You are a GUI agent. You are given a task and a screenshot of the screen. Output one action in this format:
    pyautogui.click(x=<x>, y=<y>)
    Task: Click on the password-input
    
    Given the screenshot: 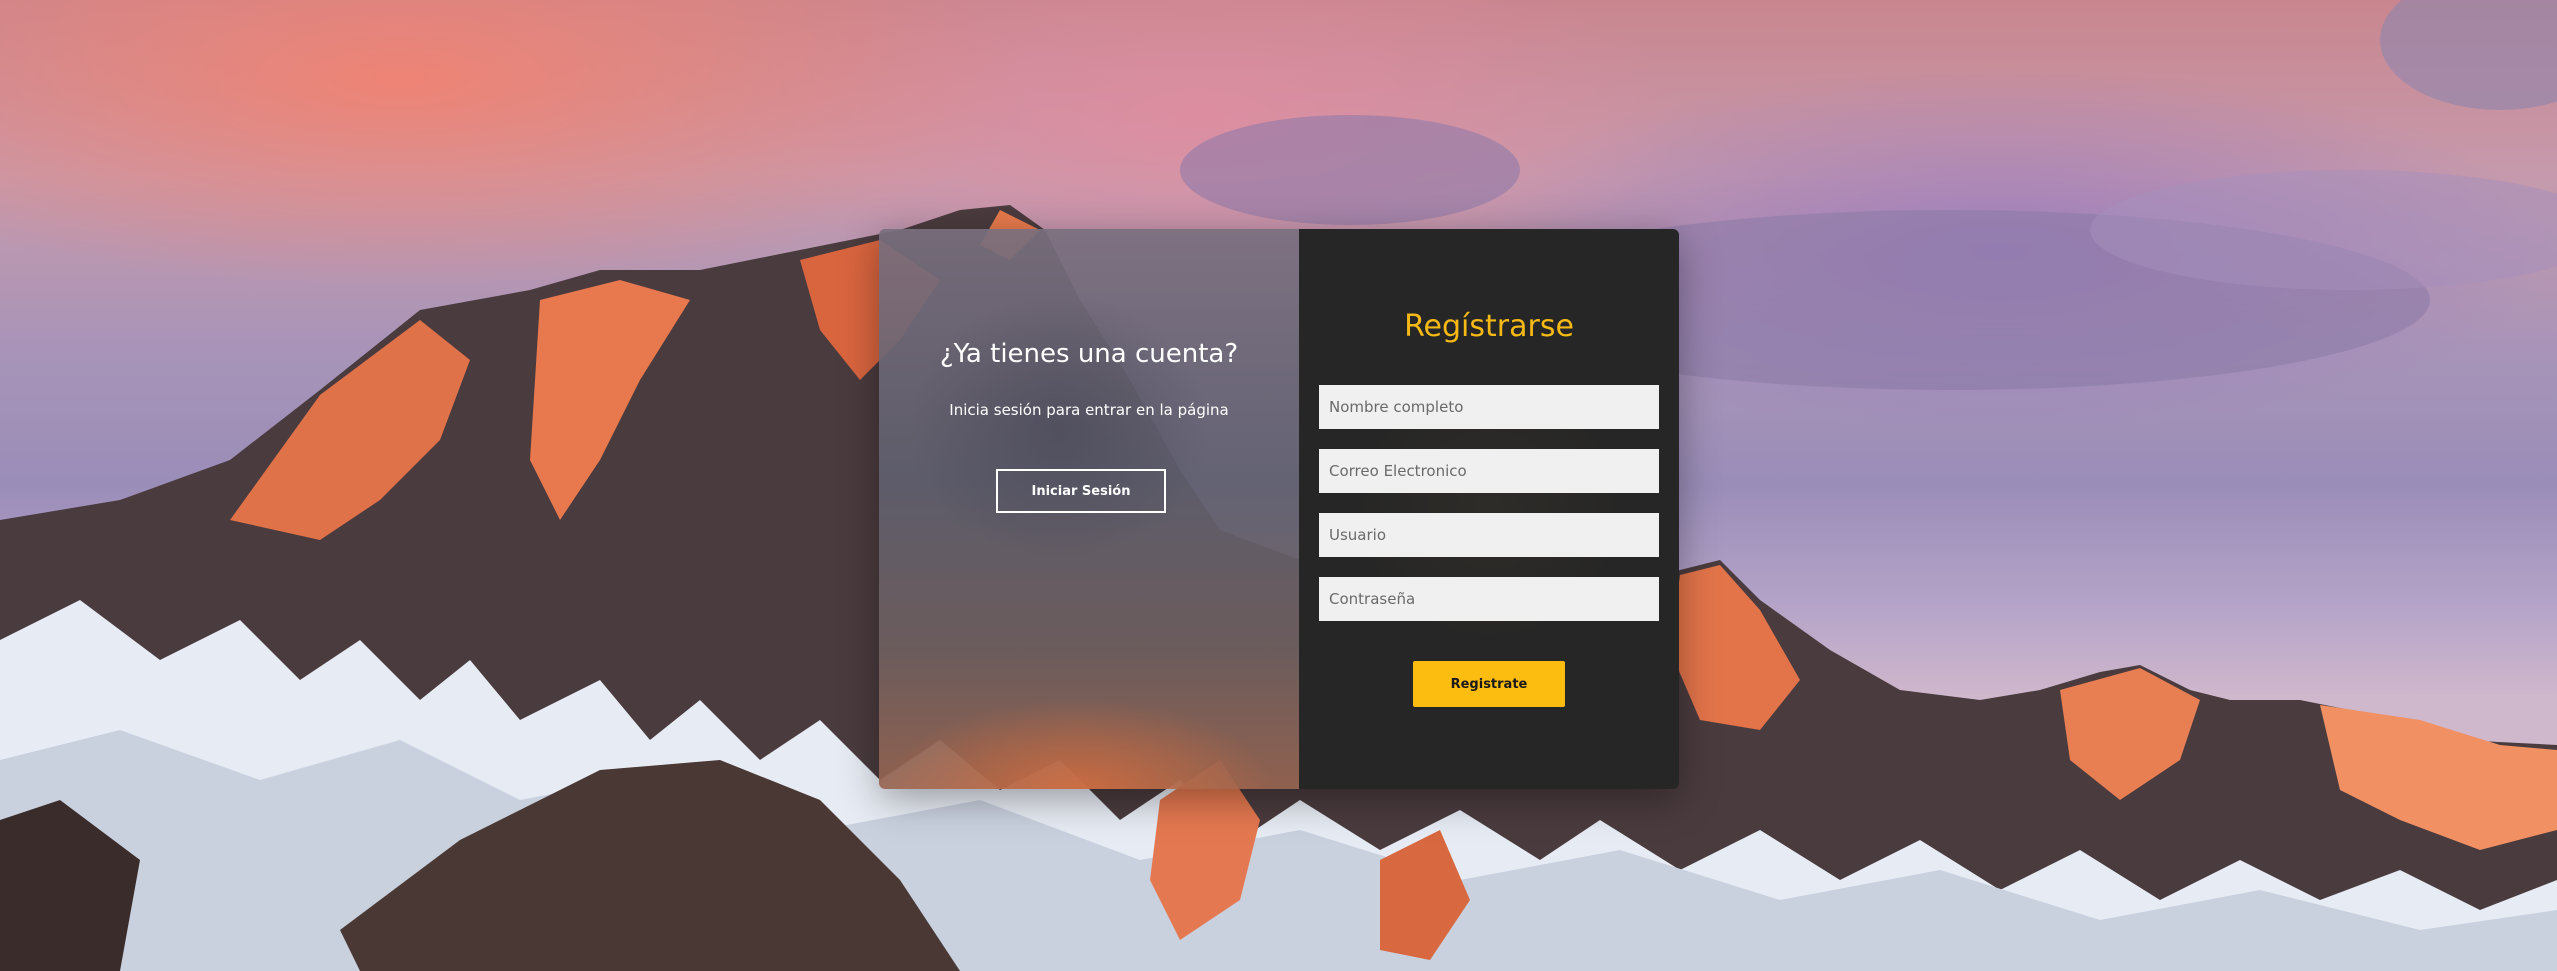 What is the action you would take?
    pyautogui.click(x=1489, y=599)
    